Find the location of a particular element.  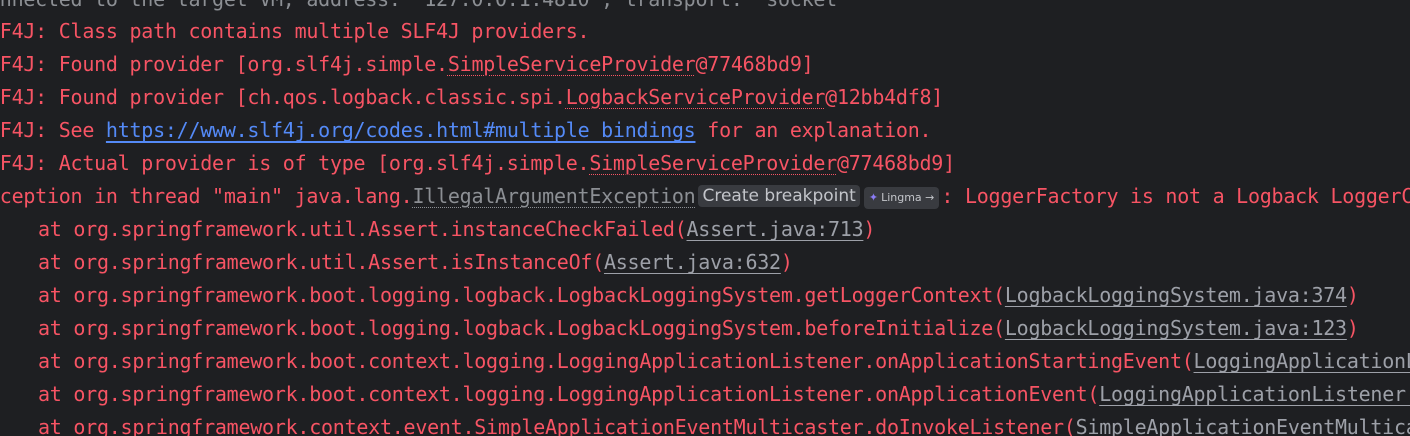

console-text: LF4J: See is located at coordinates (47, 130).